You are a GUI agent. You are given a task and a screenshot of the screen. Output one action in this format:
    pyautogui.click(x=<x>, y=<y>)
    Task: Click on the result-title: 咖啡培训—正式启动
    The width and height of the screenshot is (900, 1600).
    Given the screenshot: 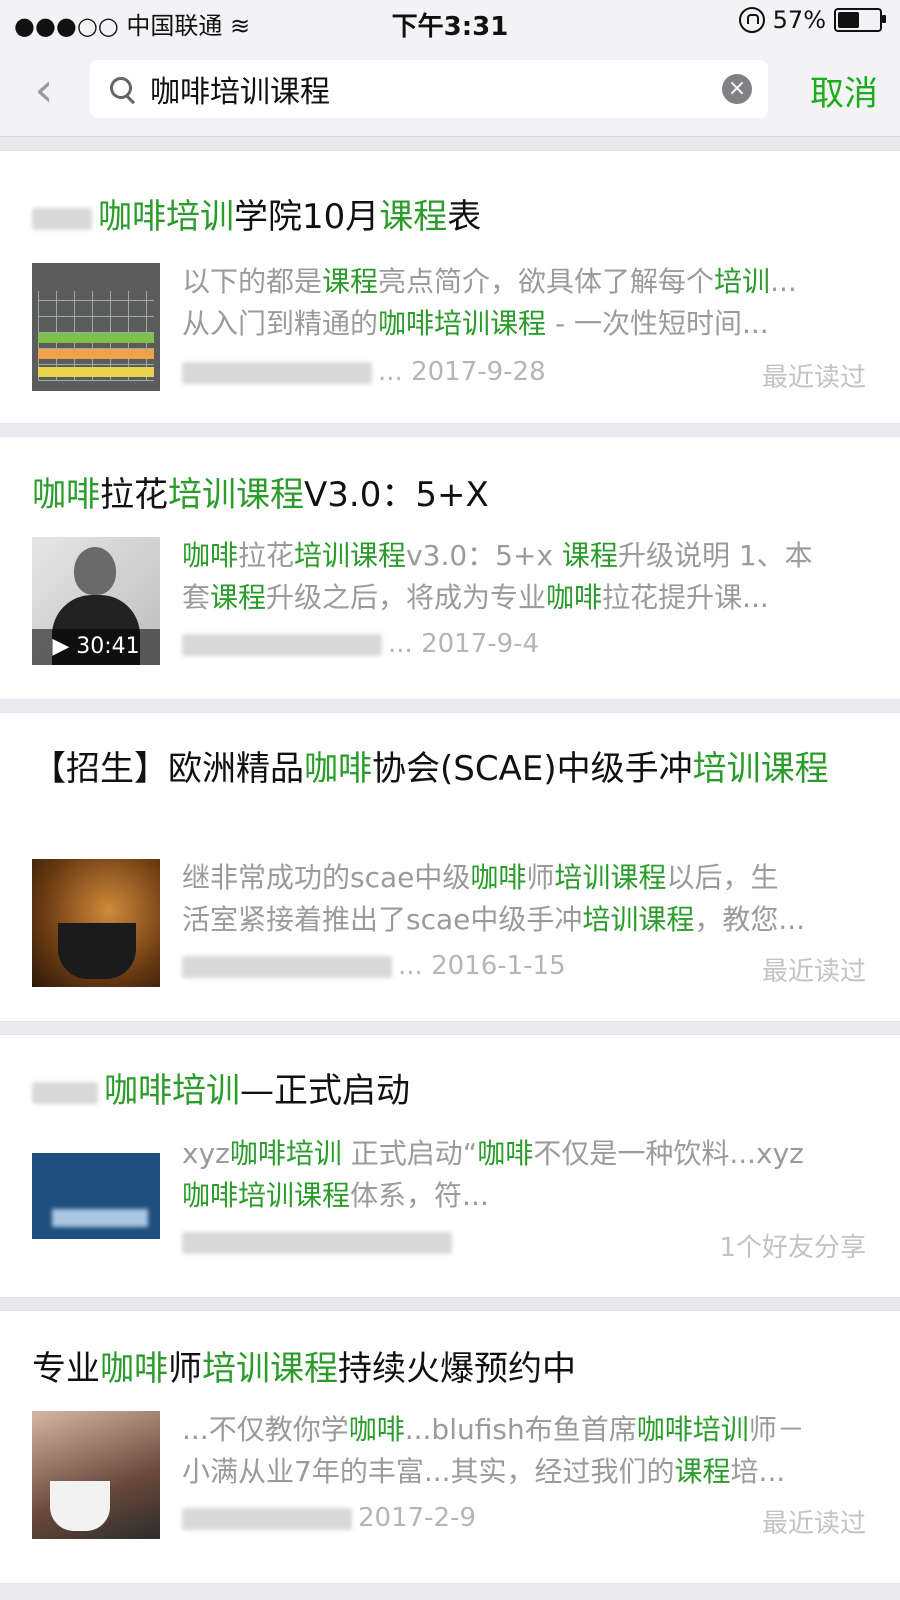 What is the action you would take?
    pyautogui.click(x=447, y=1091)
    